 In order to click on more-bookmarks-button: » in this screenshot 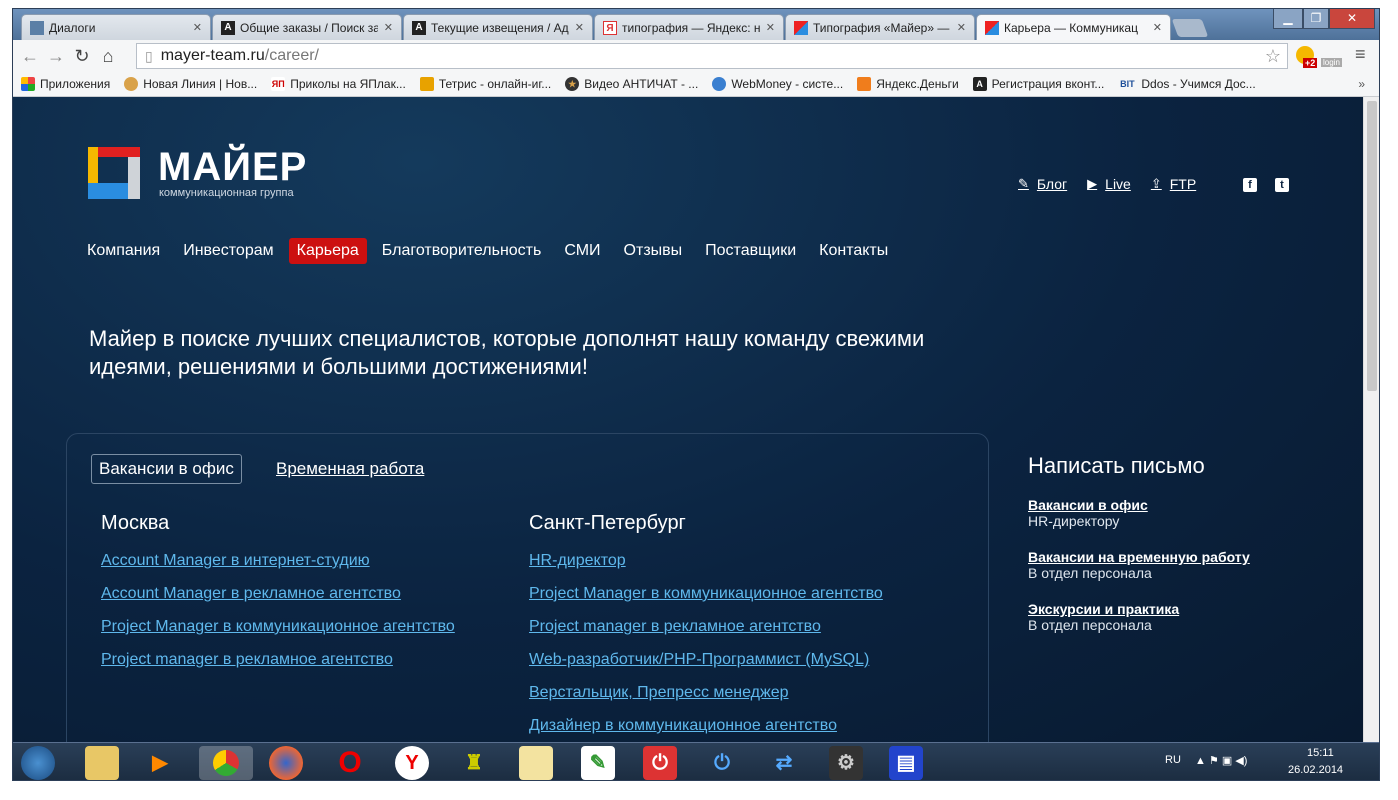, I will do `click(1361, 84)`.